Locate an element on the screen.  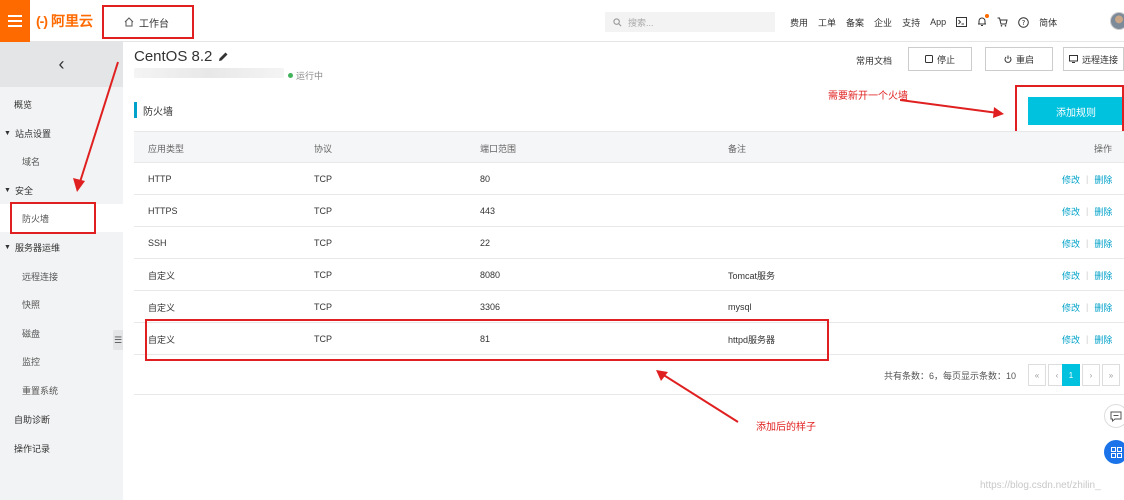
annotation-arrow-sidebar is located at coordinates (96, 126).